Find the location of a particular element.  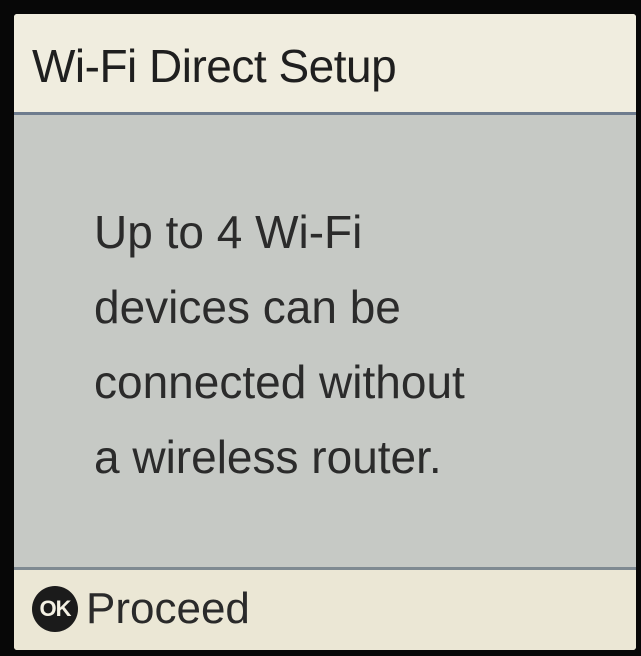

proceed-label: Proceed is located at coordinates (168, 608).